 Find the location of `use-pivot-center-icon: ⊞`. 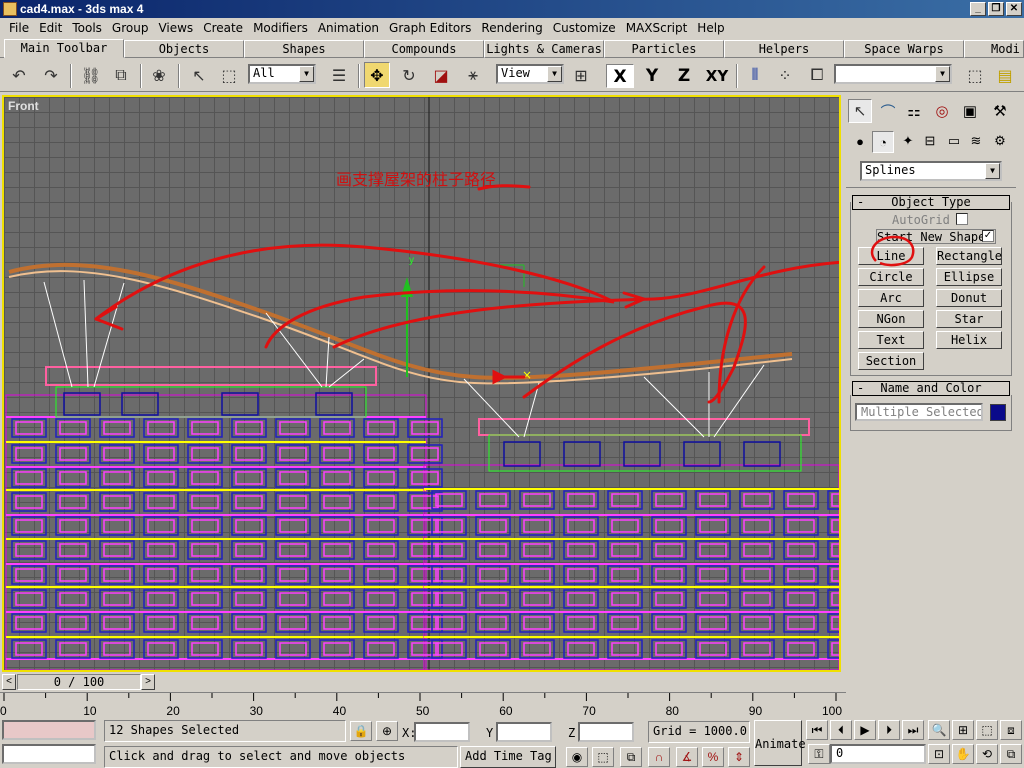

use-pivot-center-icon: ⊞ is located at coordinates (581, 75).